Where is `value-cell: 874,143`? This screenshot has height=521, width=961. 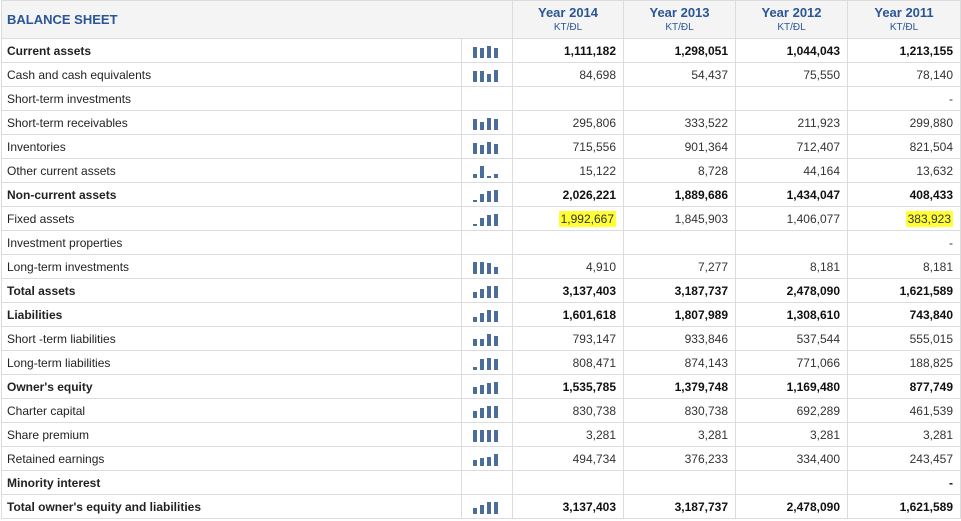 value-cell: 874,143 is located at coordinates (680, 362).